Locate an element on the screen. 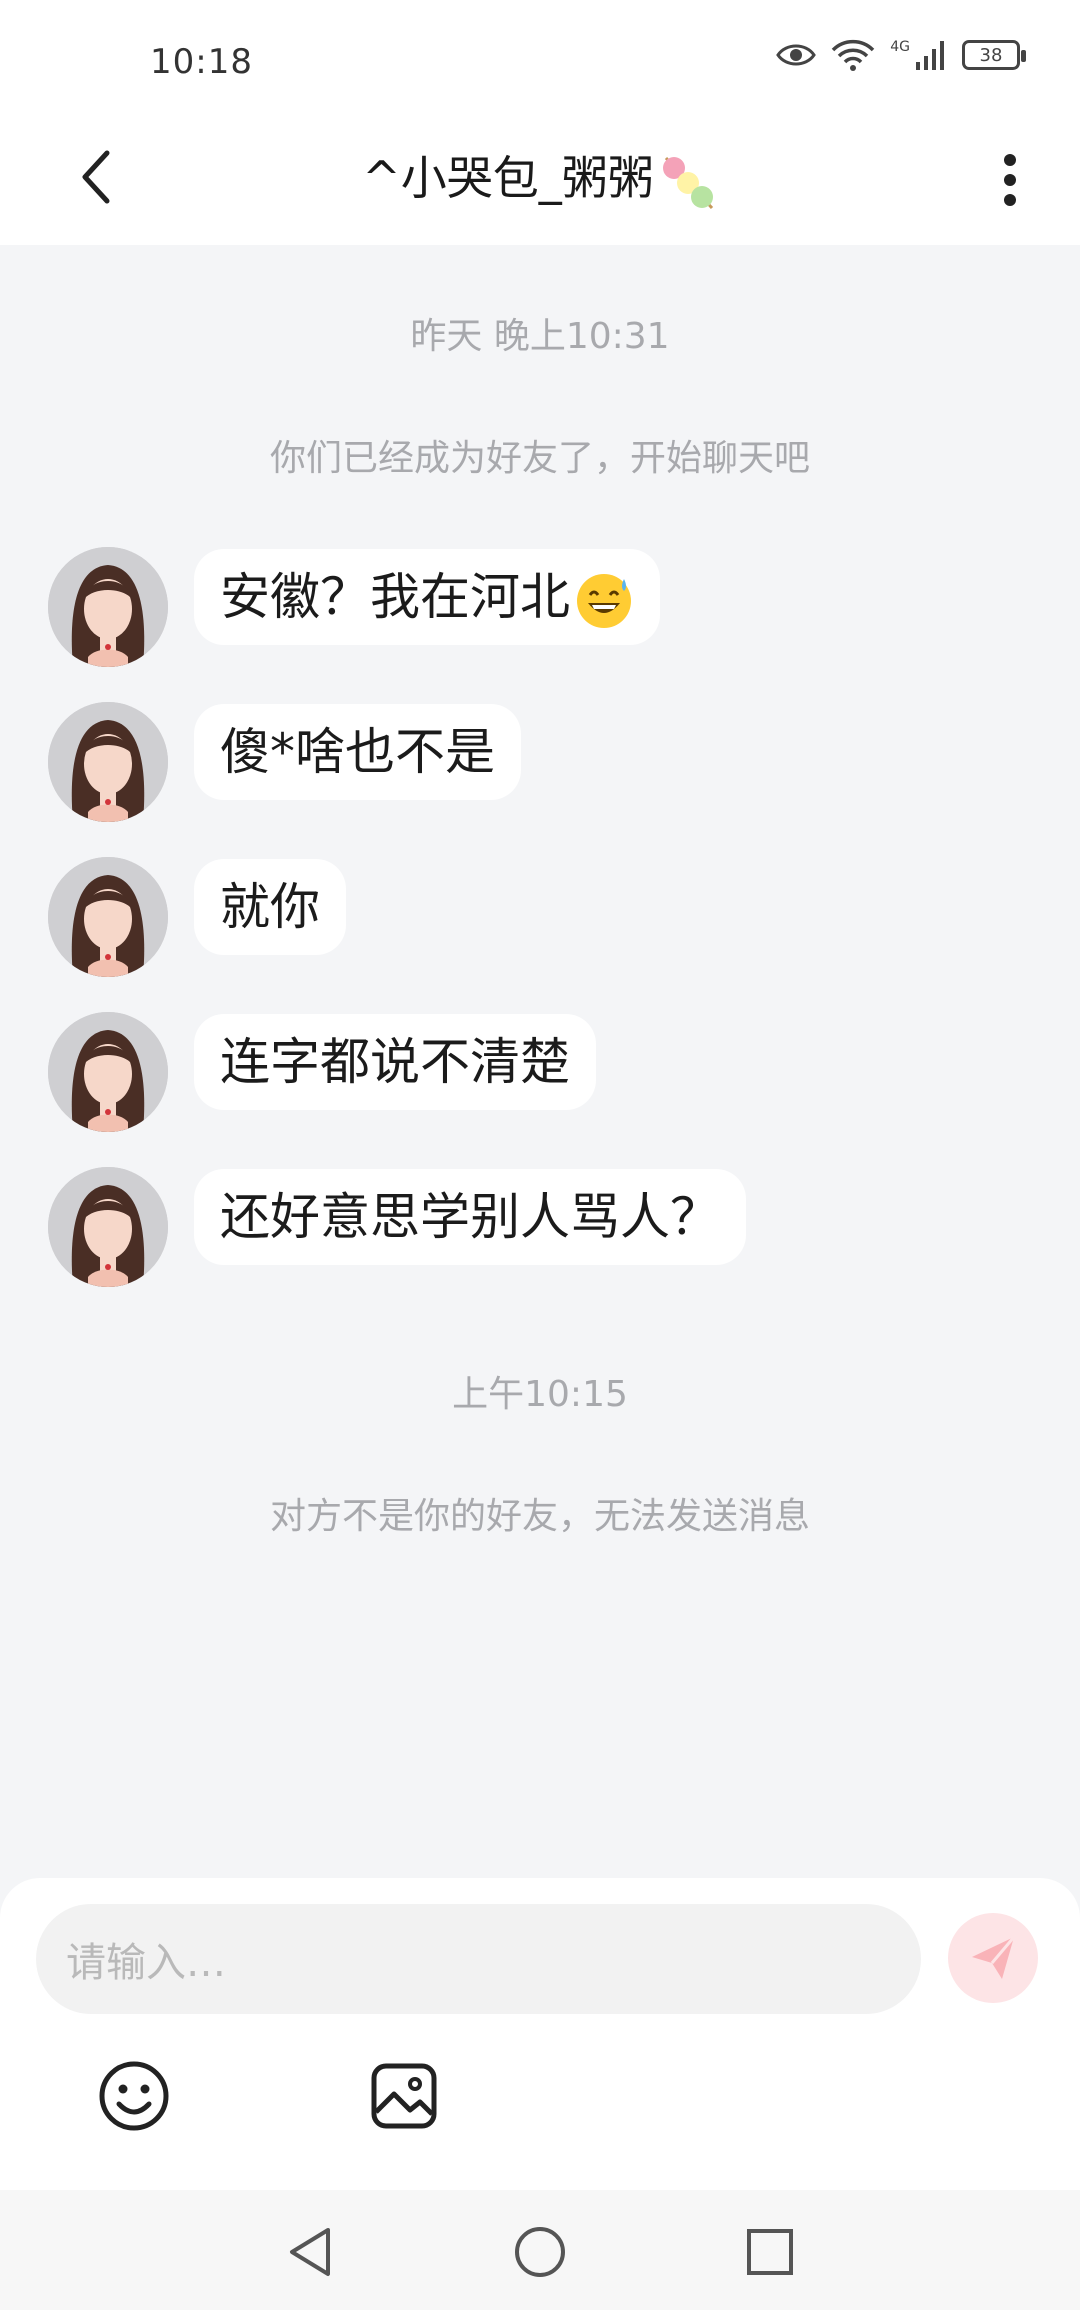 The image size is (1080, 2310). nav-recents-button is located at coordinates (770, 2252).